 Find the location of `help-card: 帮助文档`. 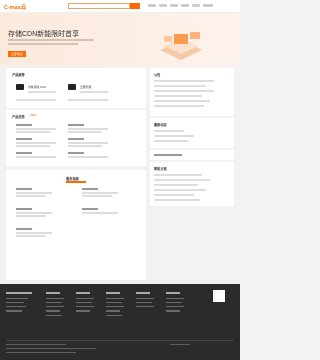

help-card: 帮助文档 is located at coordinates (192, 184).